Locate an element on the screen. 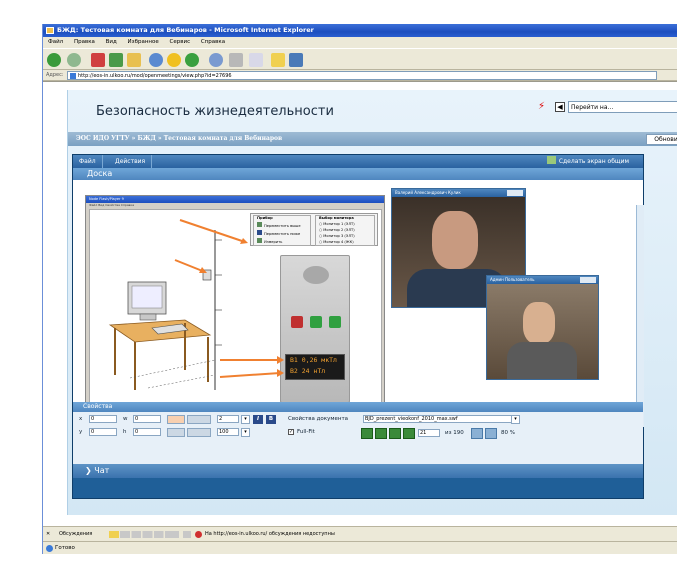 The image size is (677, 572). font-size-select: 2 is located at coordinates (228, 419).